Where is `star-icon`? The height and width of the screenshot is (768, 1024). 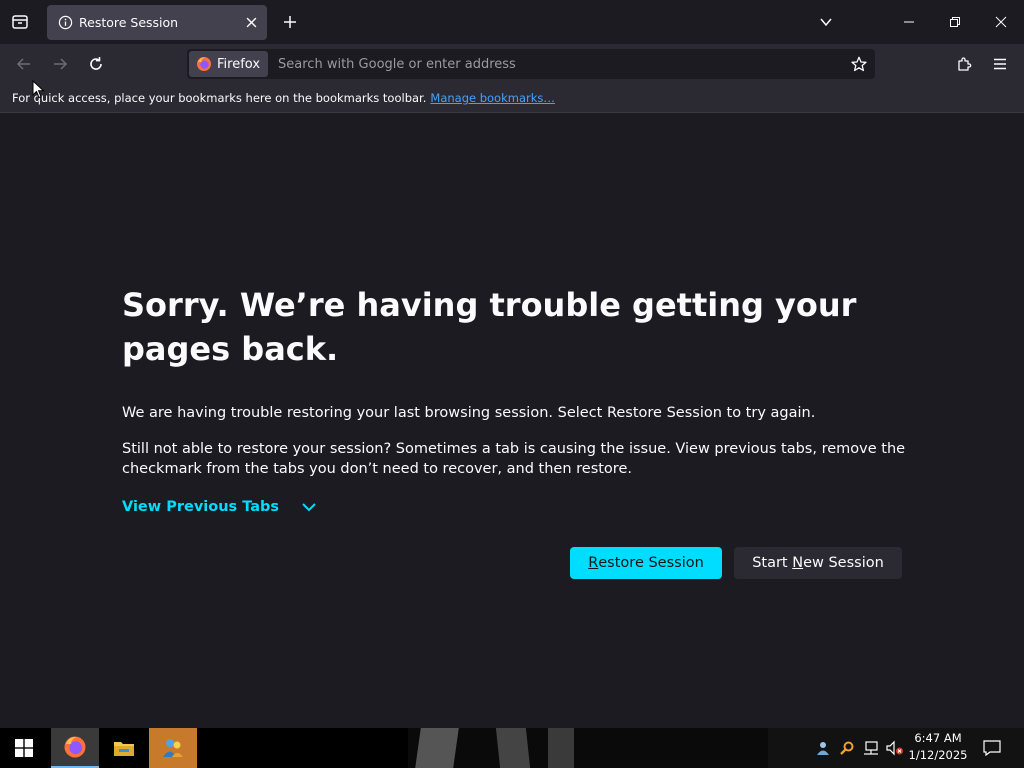 star-icon is located at coordinates (859, 64).